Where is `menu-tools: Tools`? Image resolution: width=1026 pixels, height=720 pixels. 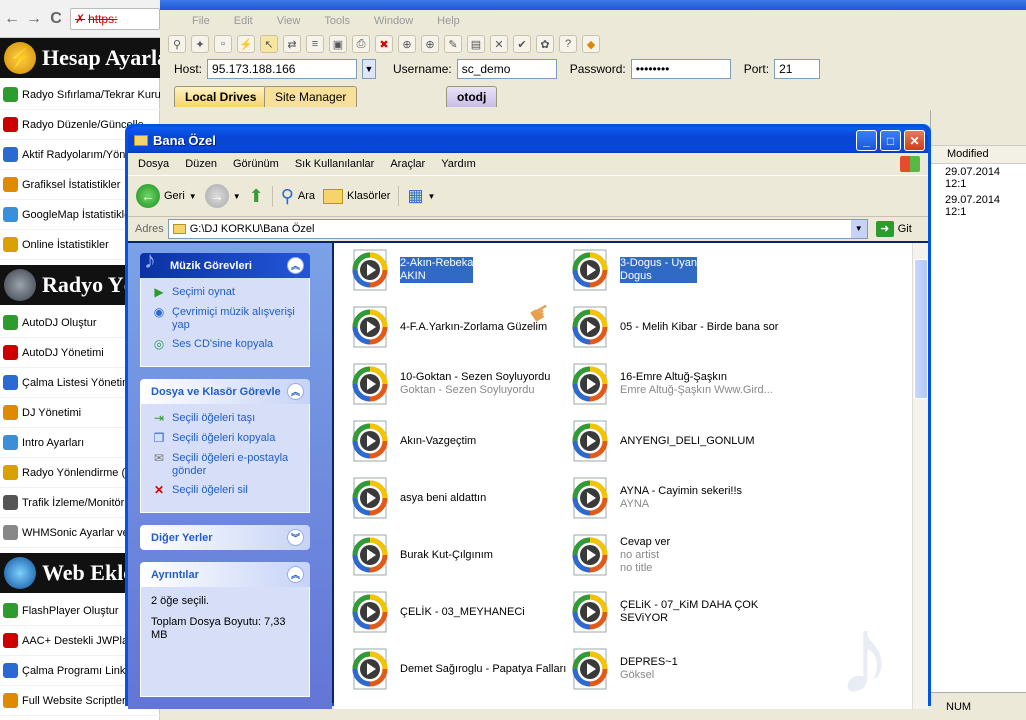 menu-tools: Tools is located at coordinates (337, 21).